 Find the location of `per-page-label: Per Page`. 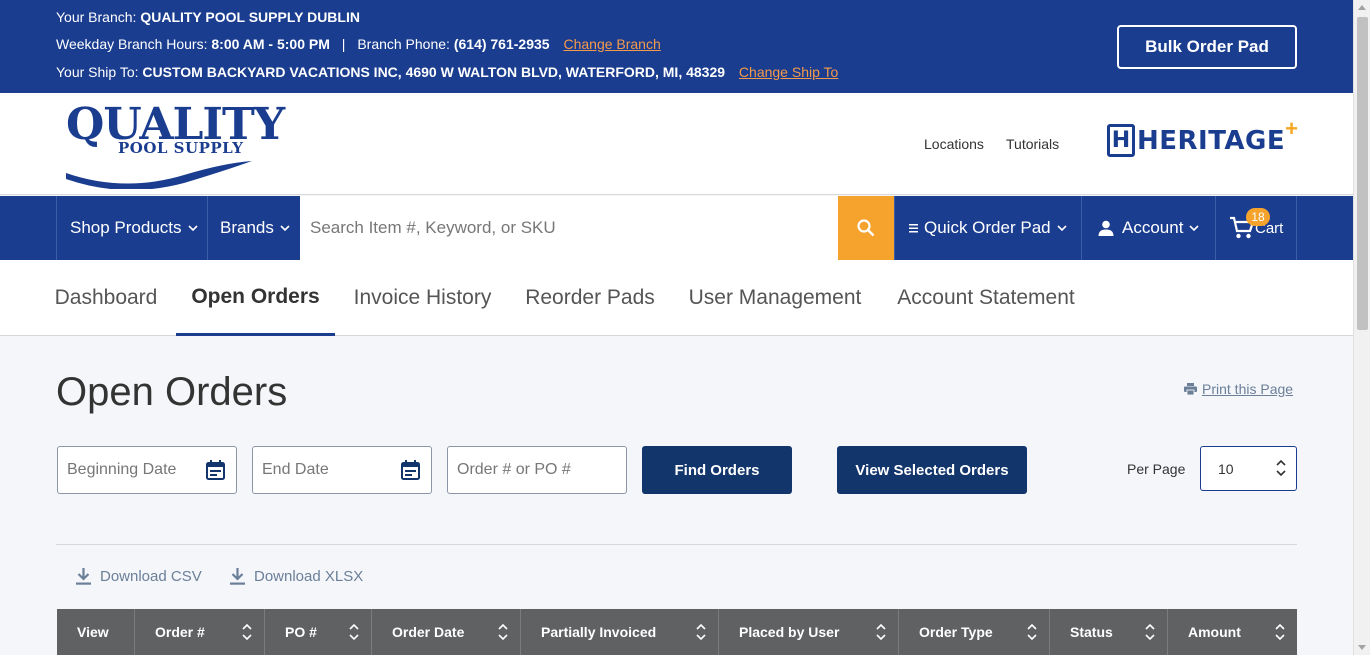

per-page-label: Per Page is located at coordinates (1156, 469).